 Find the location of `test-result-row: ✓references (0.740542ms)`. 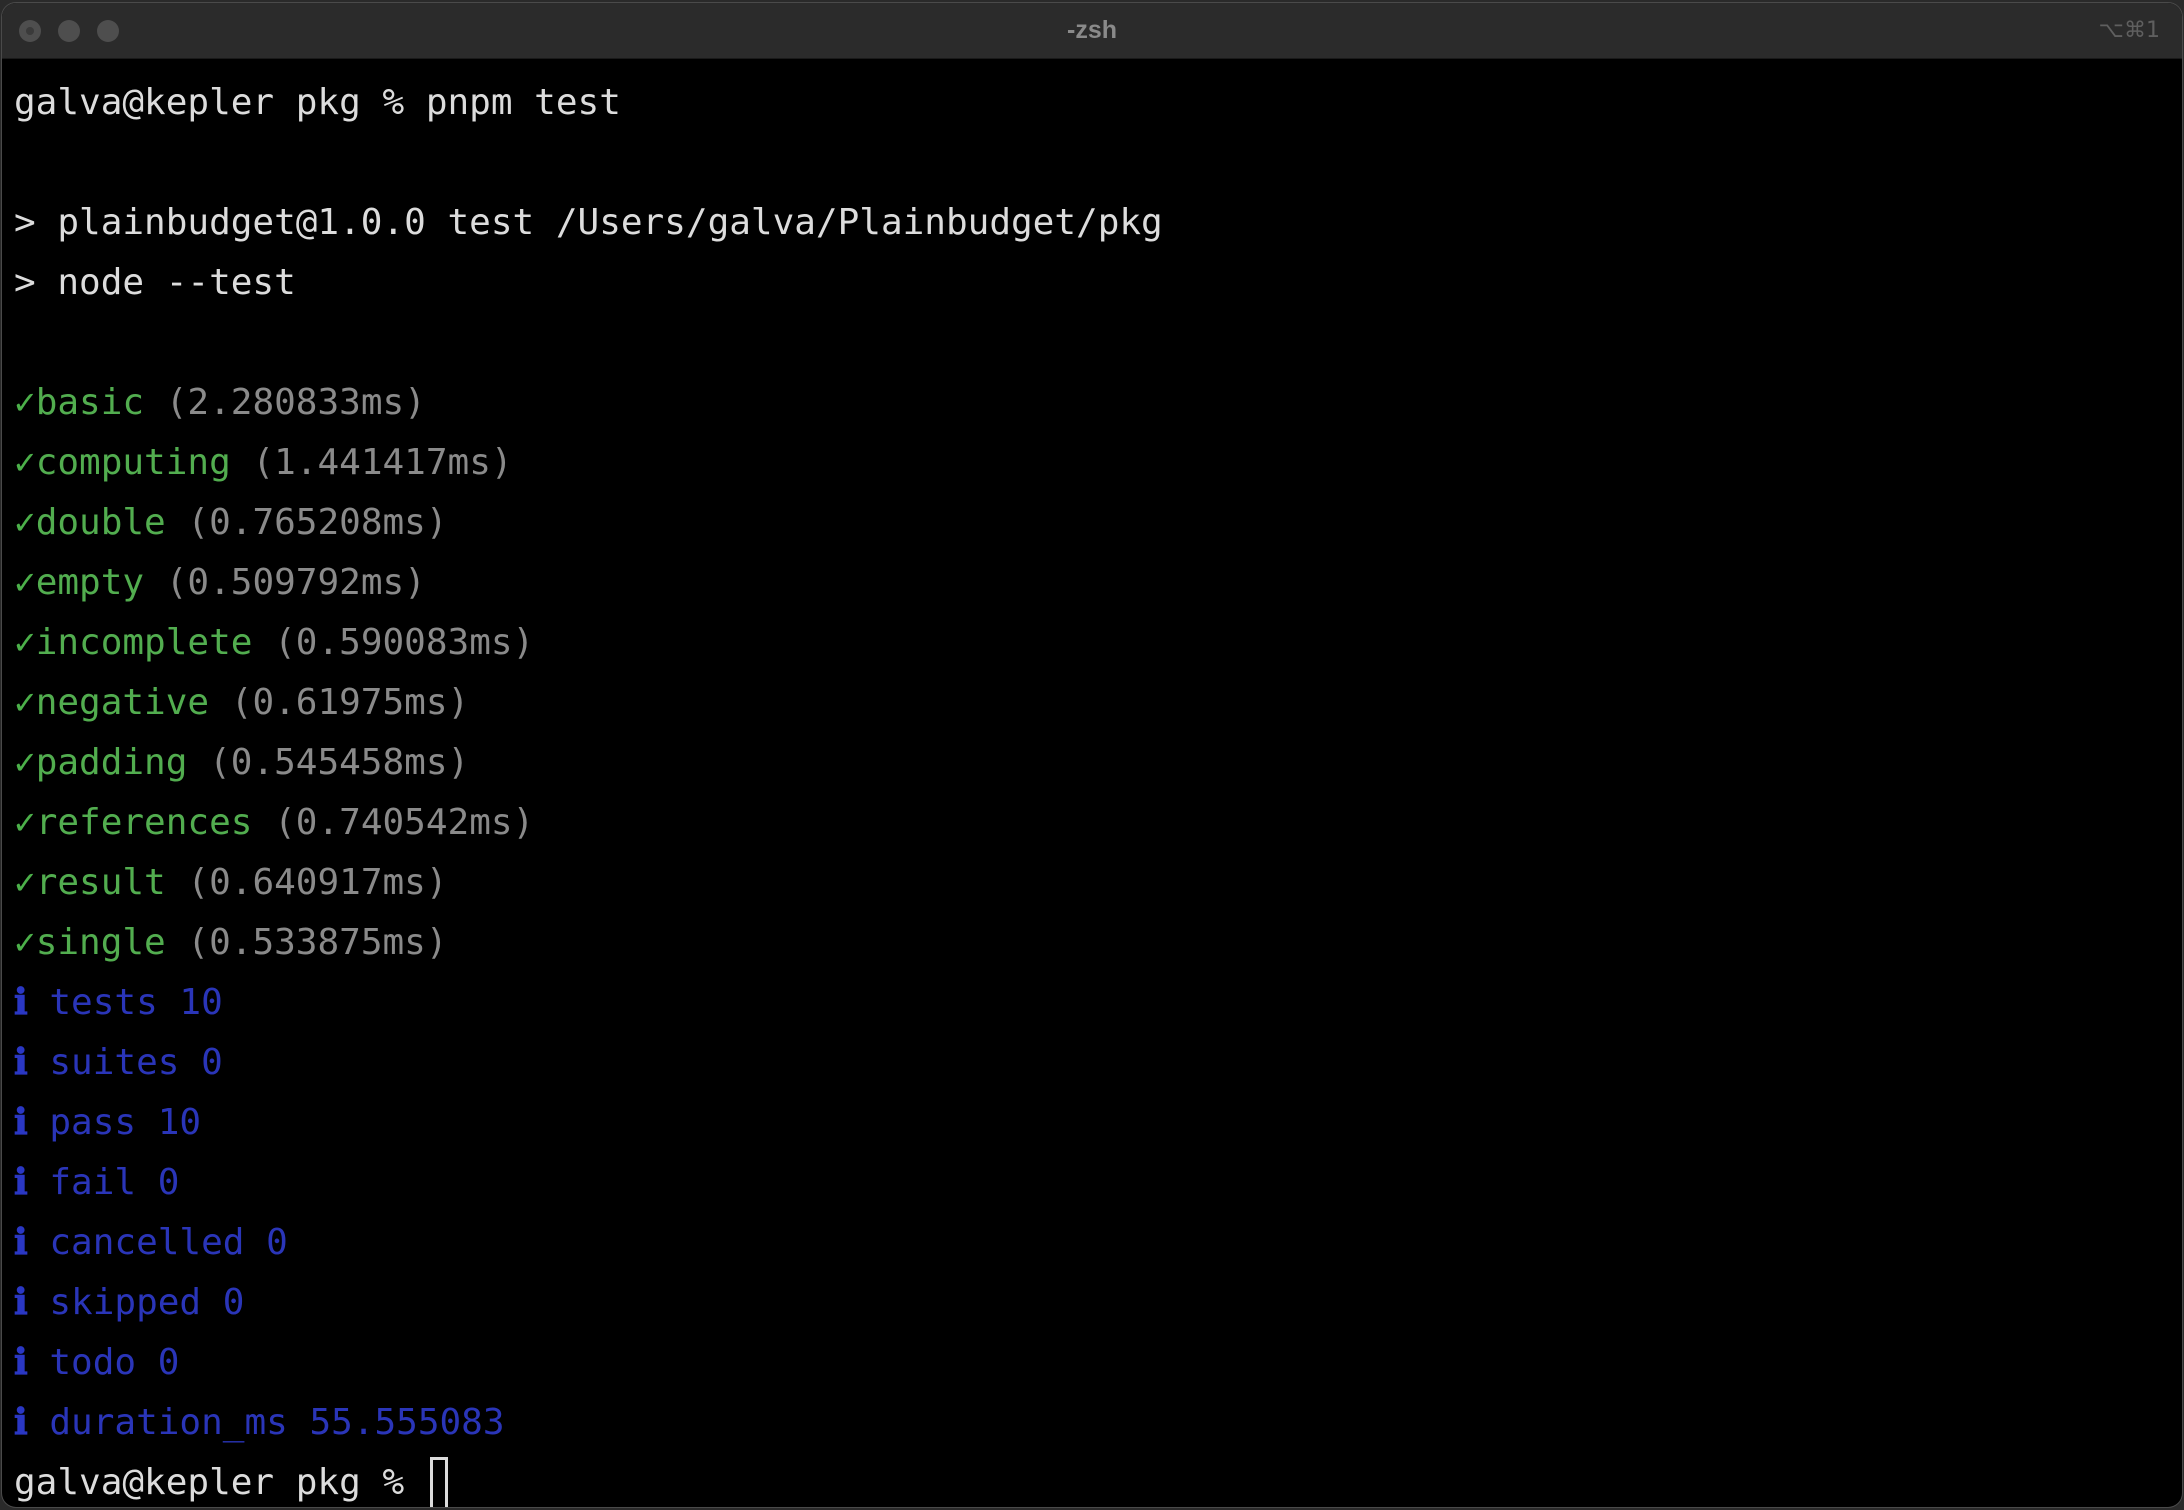

test-result-row: ✓references (0.740542ms) is located at coordinates (588, 823).